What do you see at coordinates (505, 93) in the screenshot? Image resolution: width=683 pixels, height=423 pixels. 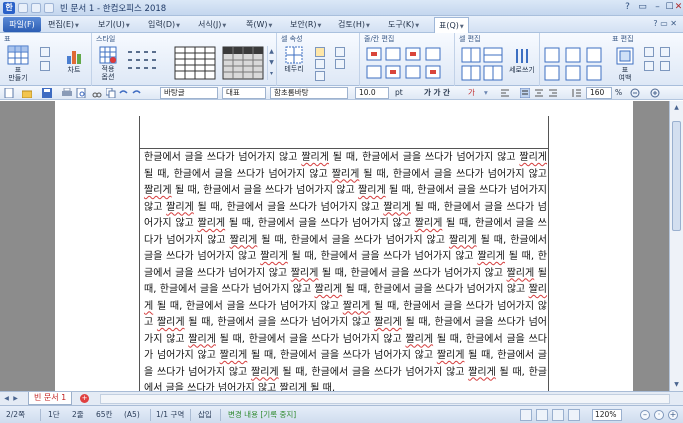 I see `align-left-icon` at bounding box center [505, 93].